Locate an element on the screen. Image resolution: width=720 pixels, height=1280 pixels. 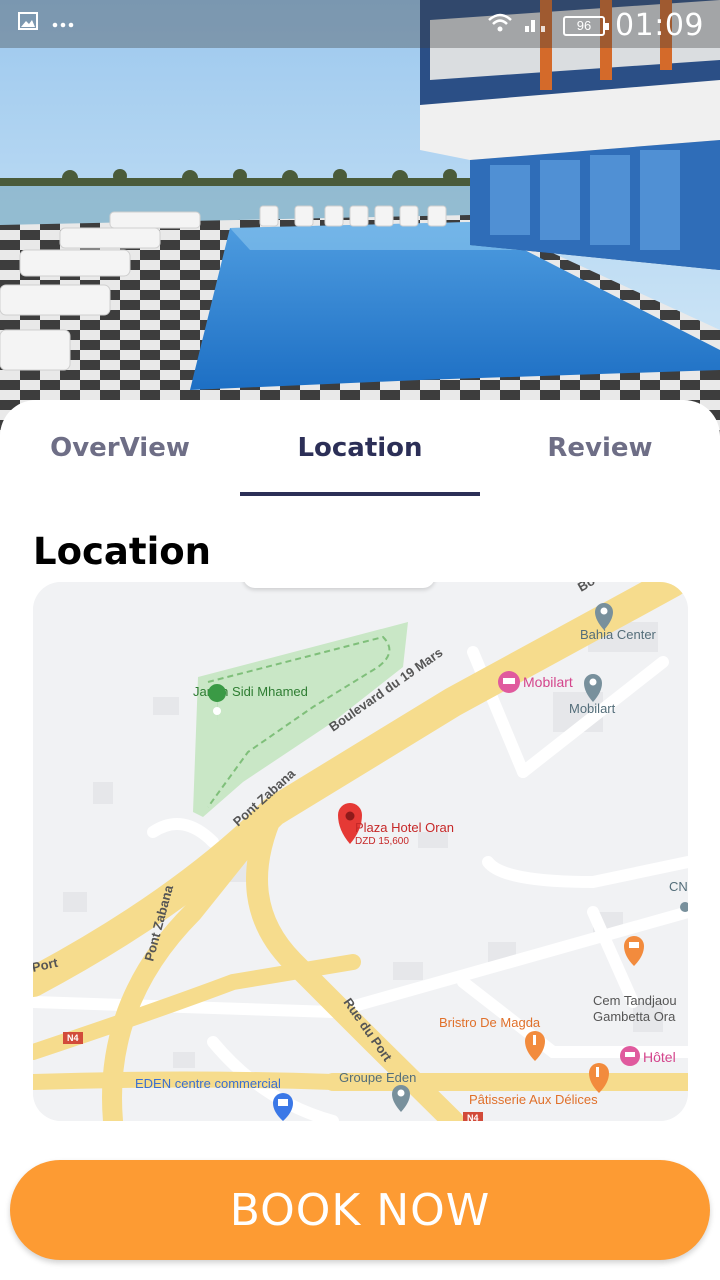
hotel-right-label: Hôtel is located at coordinates (659, 1057).